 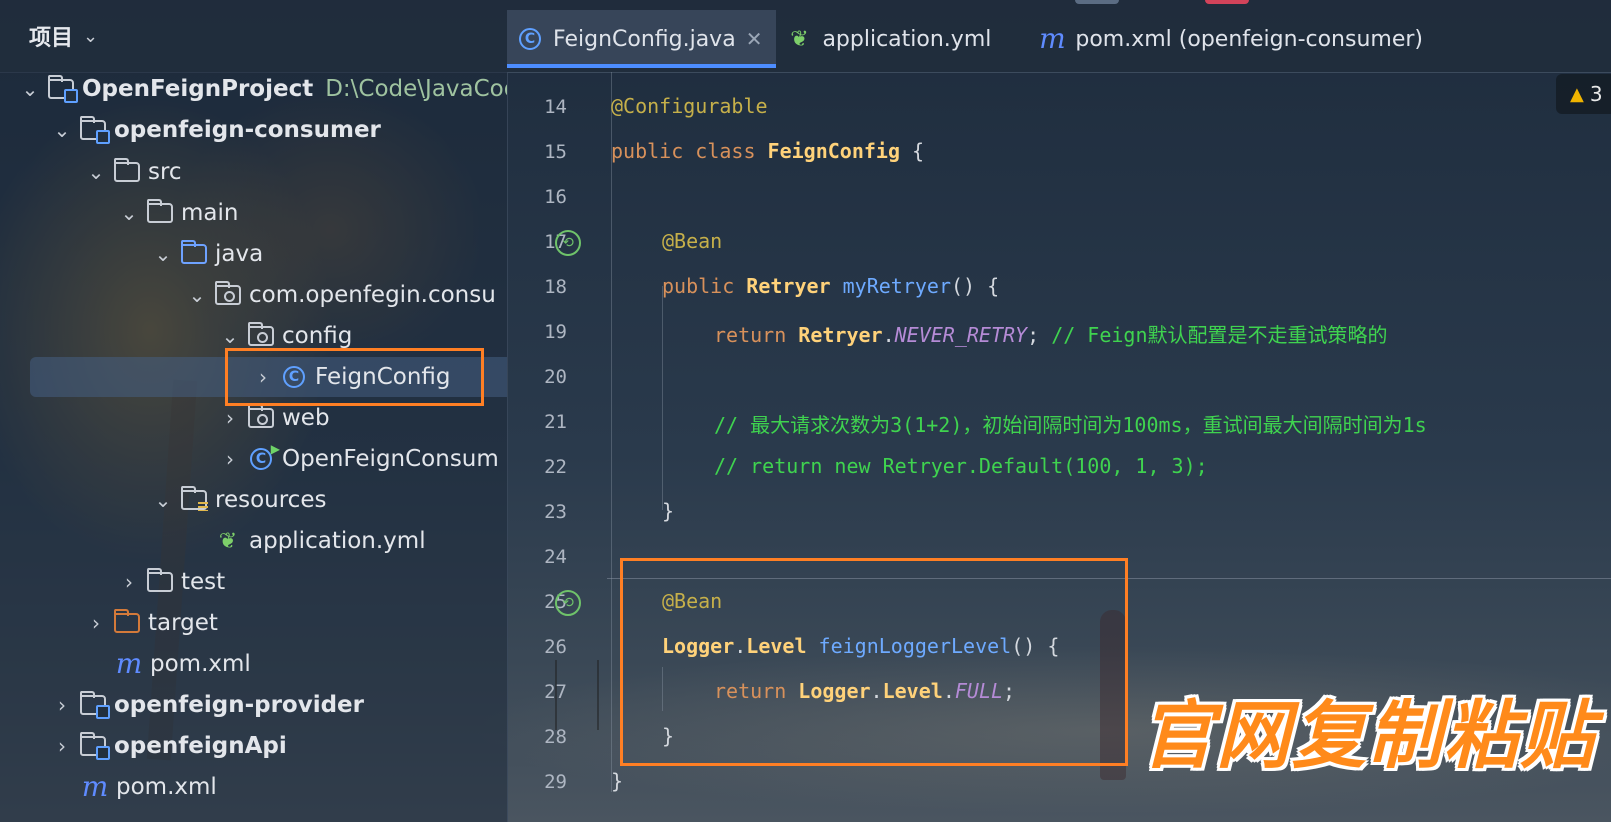 I want to click on code-token: ., so click(x=888, y=335).